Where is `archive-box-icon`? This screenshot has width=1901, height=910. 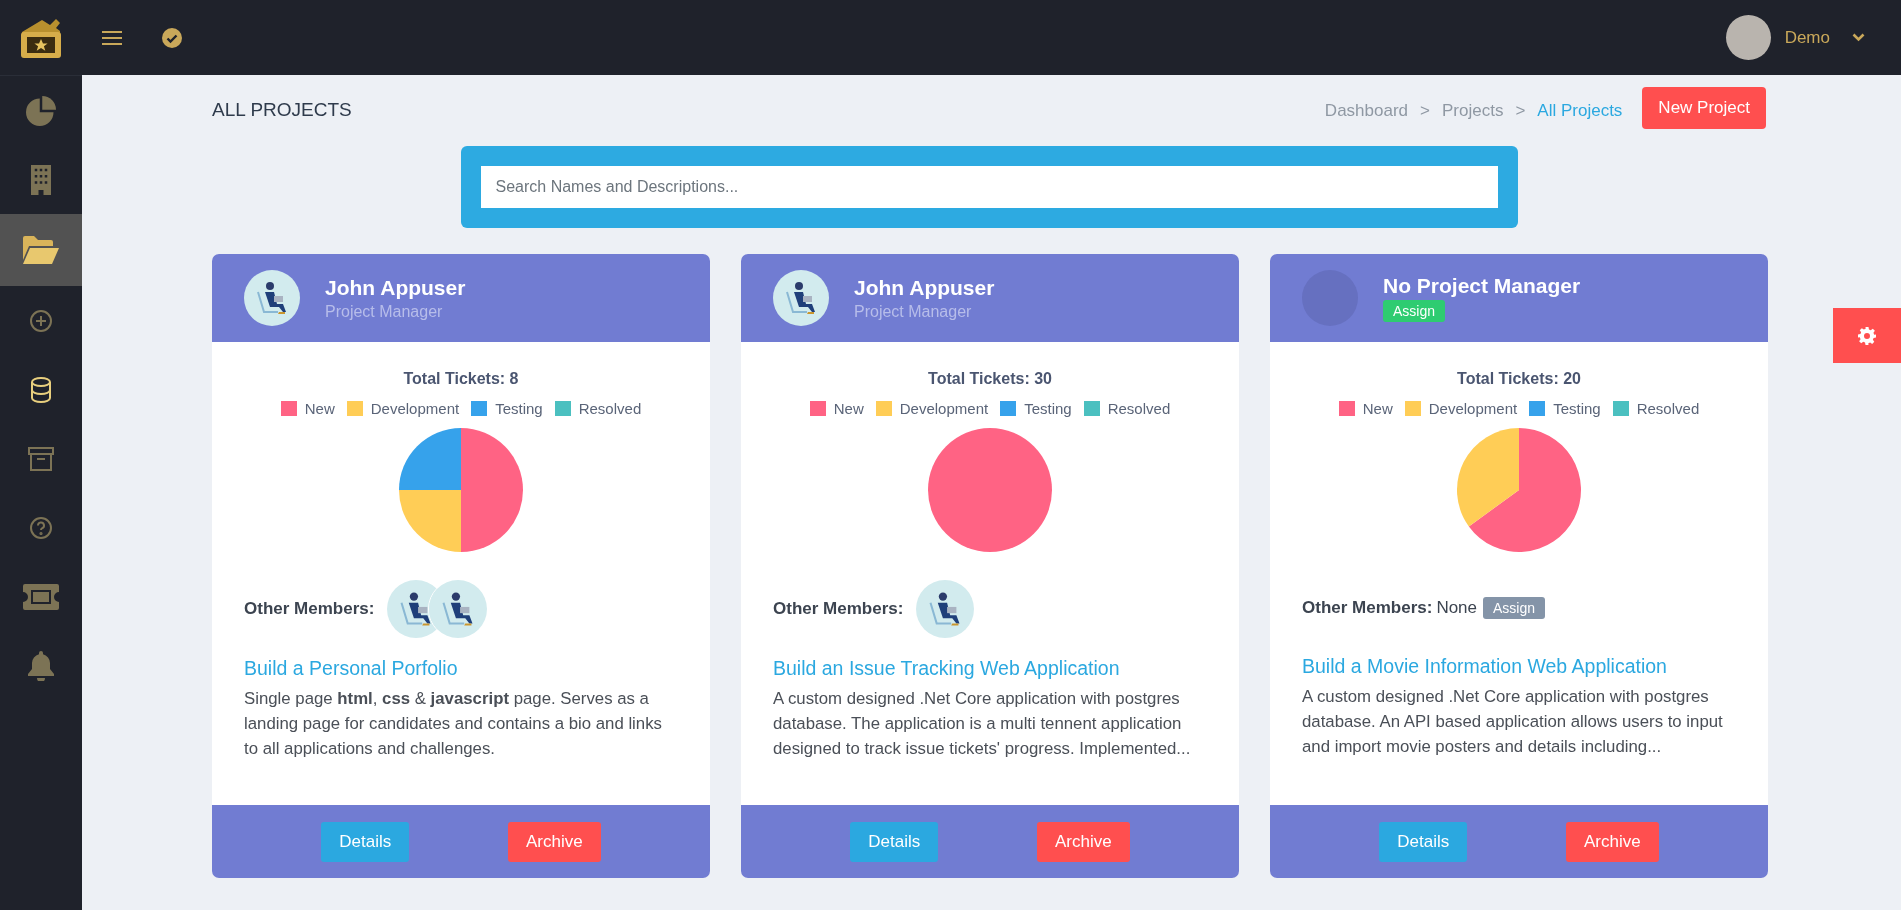 archive-box-icon is located at coordinates (41, 458).